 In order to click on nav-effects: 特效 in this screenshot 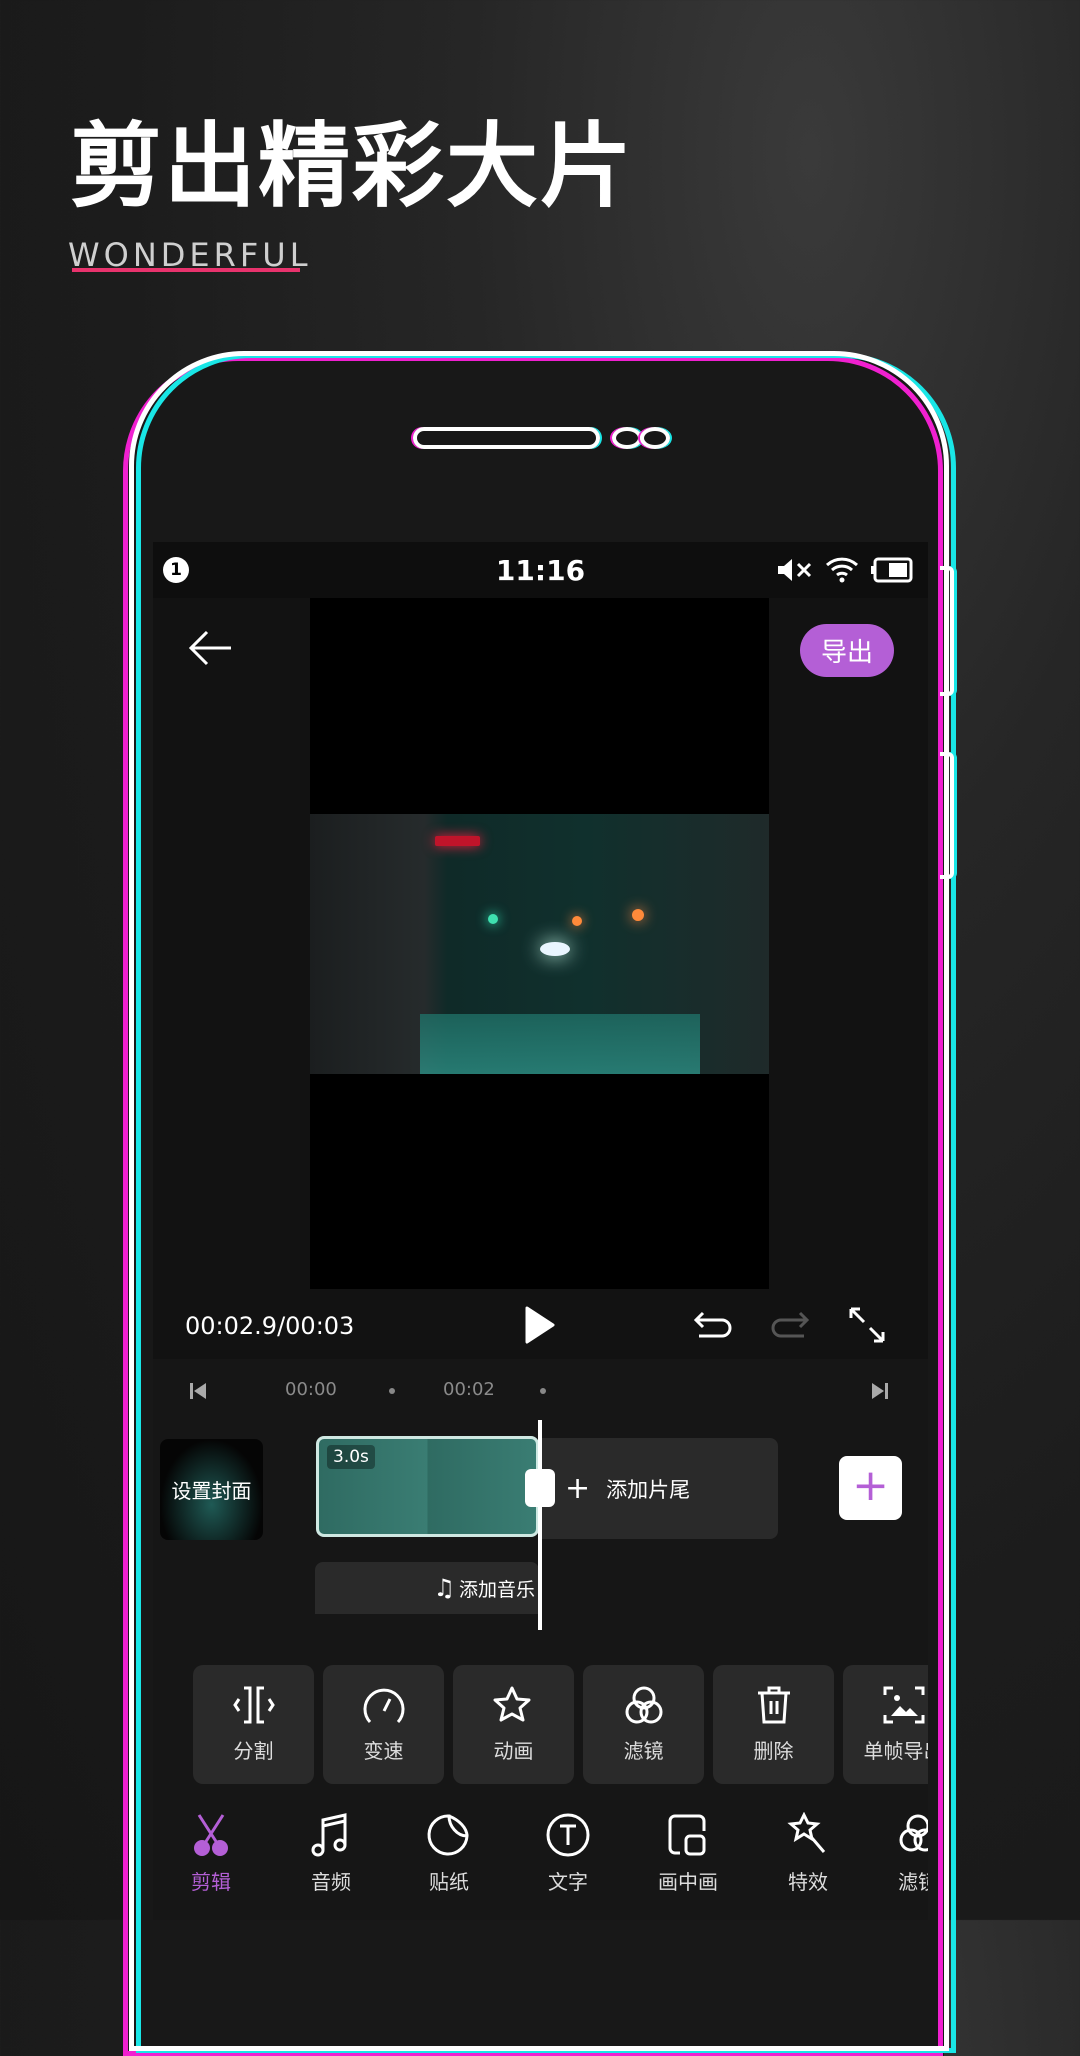, I will do `click(808, 1853)`.